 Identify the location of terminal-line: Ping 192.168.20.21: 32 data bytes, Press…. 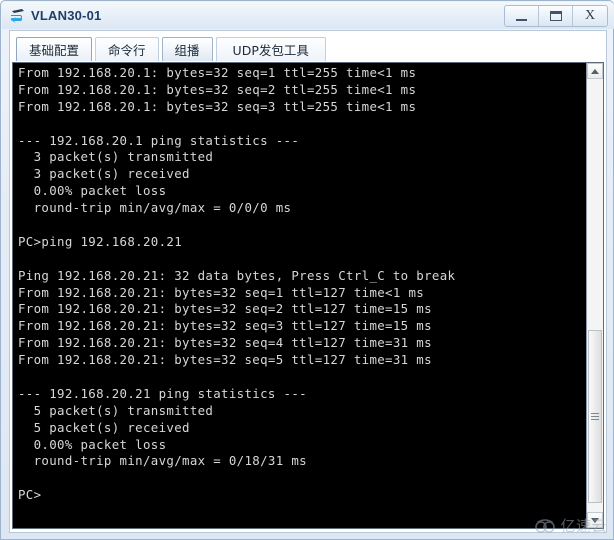
(237, 275).